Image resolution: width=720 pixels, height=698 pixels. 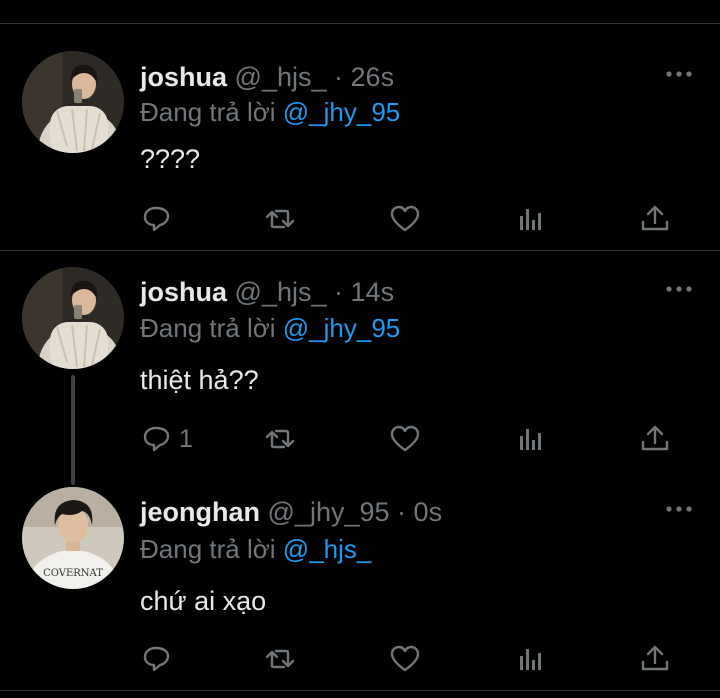 What do you see at coordinates (329, 512) in the screenshot?
I see `user-handle: @_jhy_95` at bounding box center [329, 512].